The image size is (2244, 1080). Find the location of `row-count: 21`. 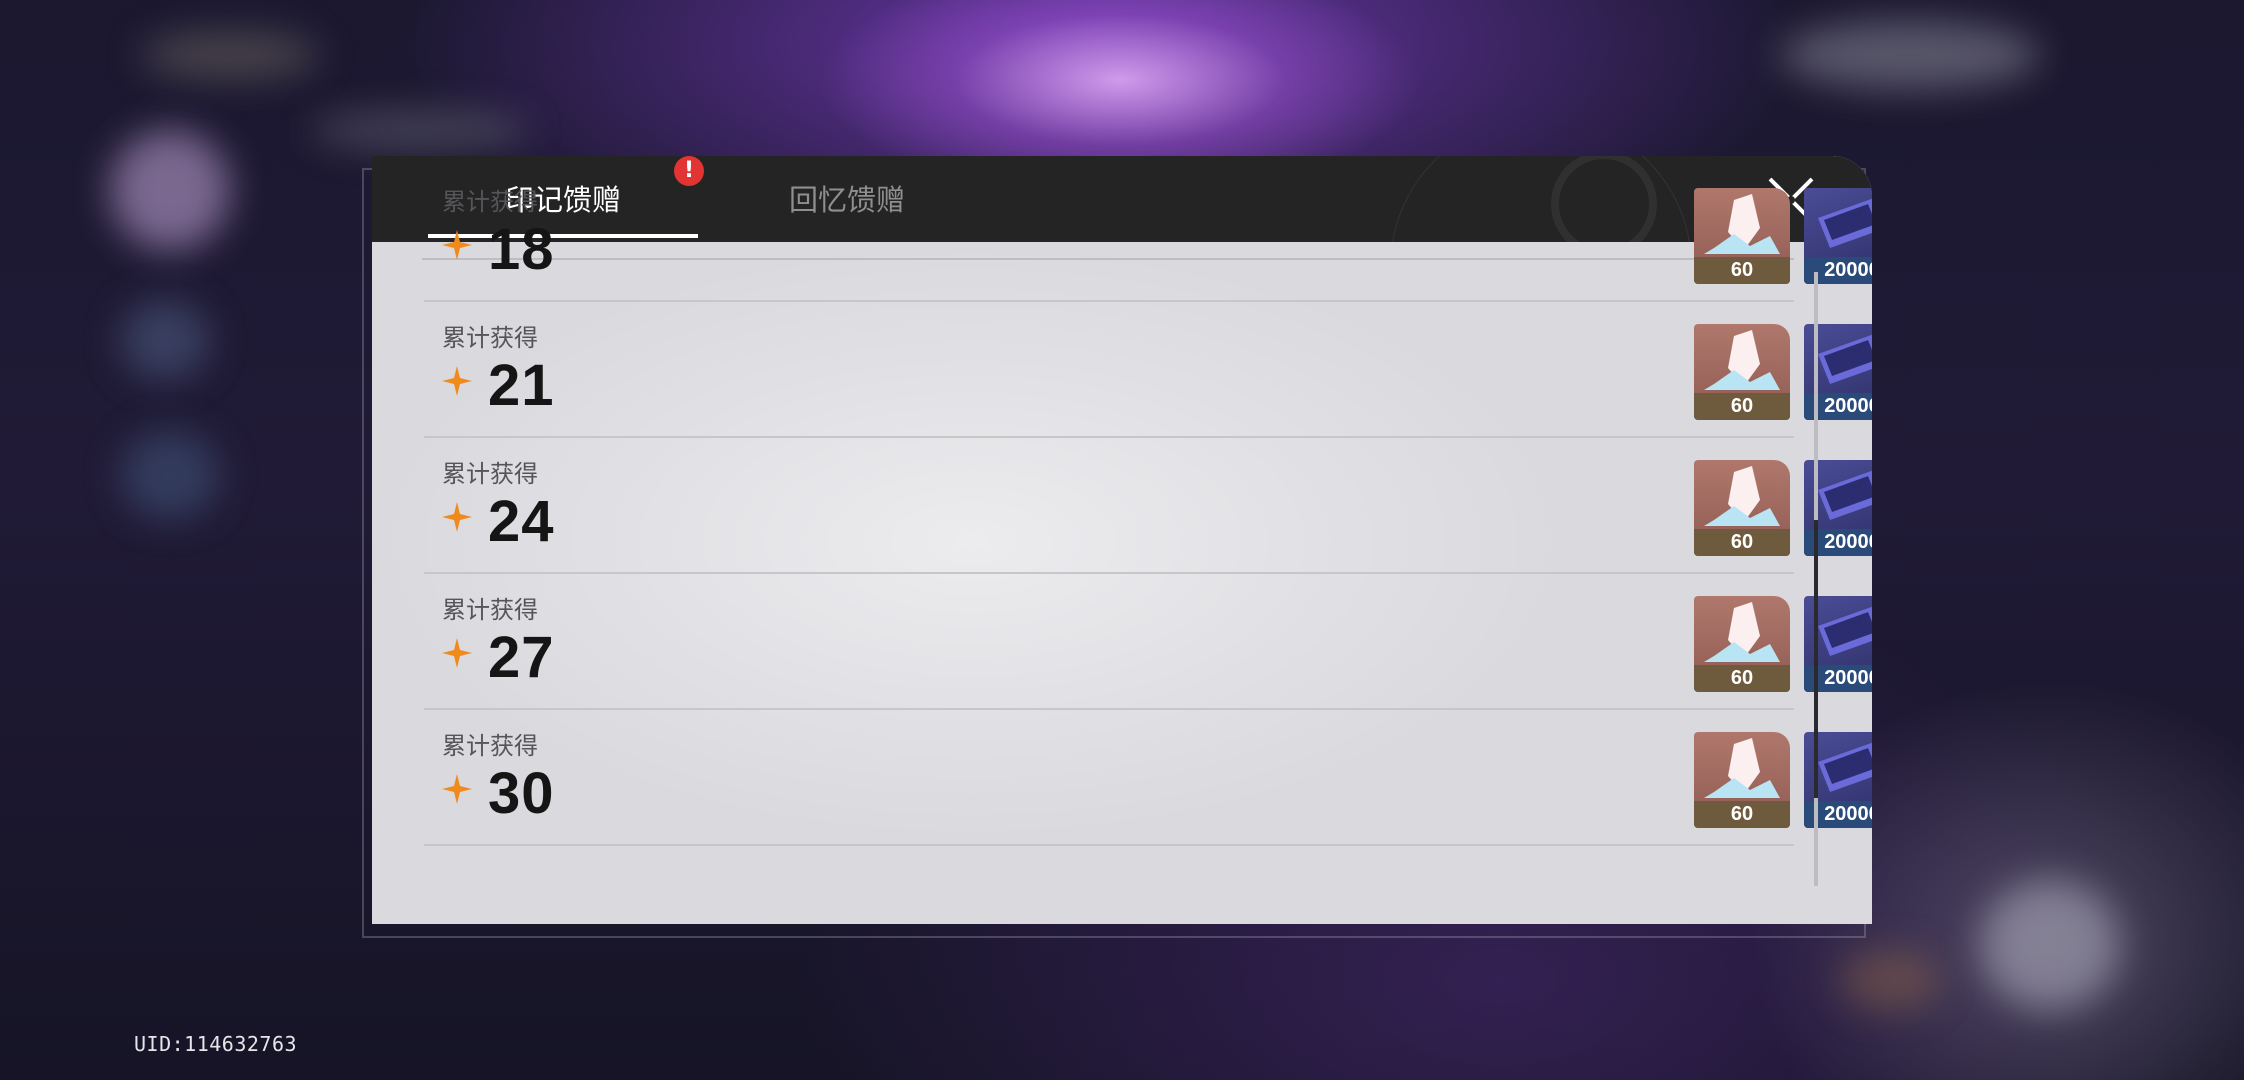

row-count: 21 is located at coordinates (521, 385).